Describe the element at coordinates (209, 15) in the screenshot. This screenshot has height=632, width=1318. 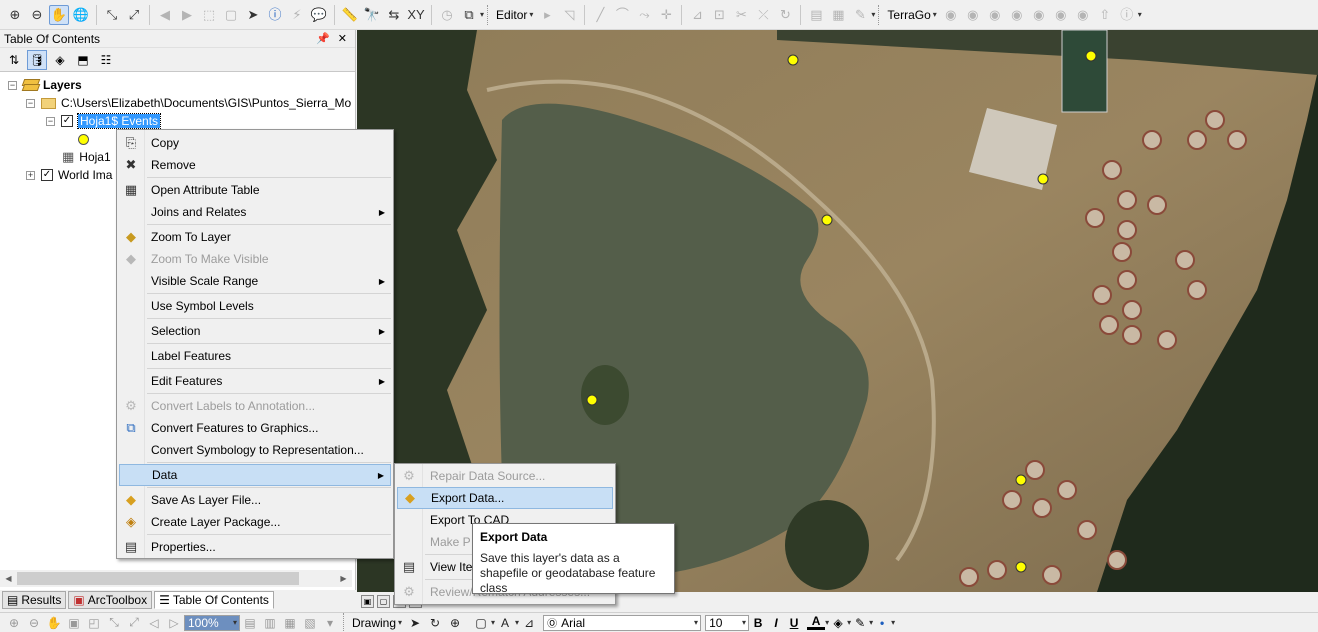
I see `select-features-icon: ⬚` at that location.